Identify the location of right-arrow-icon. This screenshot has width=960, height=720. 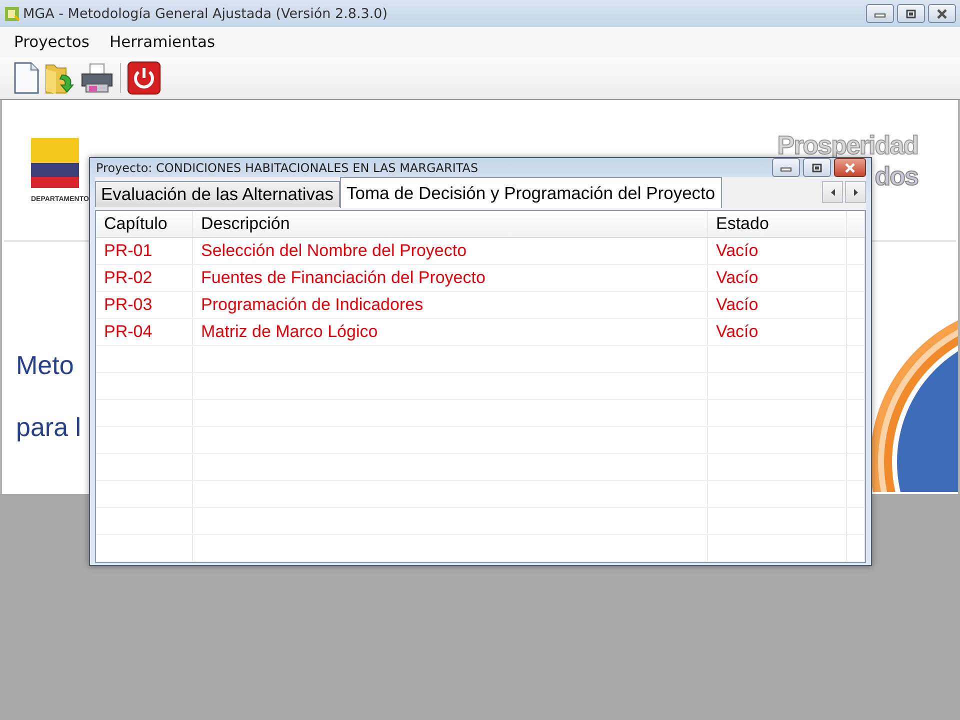
(856, 192).